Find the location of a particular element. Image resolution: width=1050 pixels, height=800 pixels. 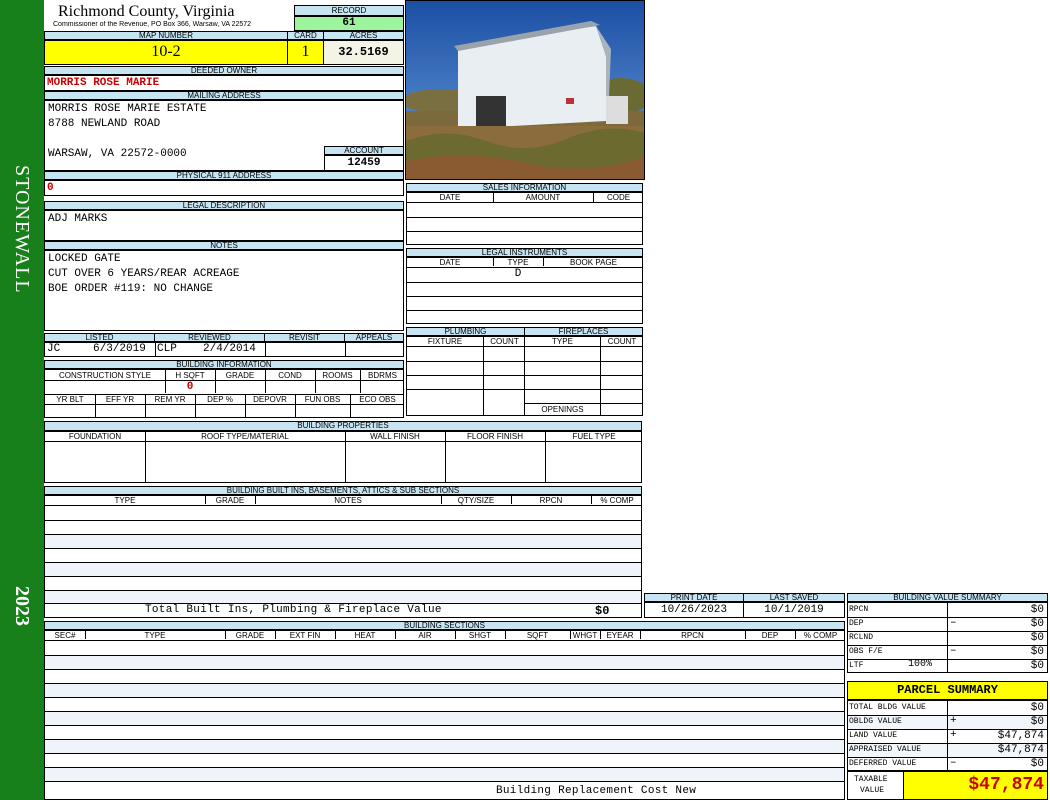

acres-value: 32.5169 is located at coordinates (363, 52).